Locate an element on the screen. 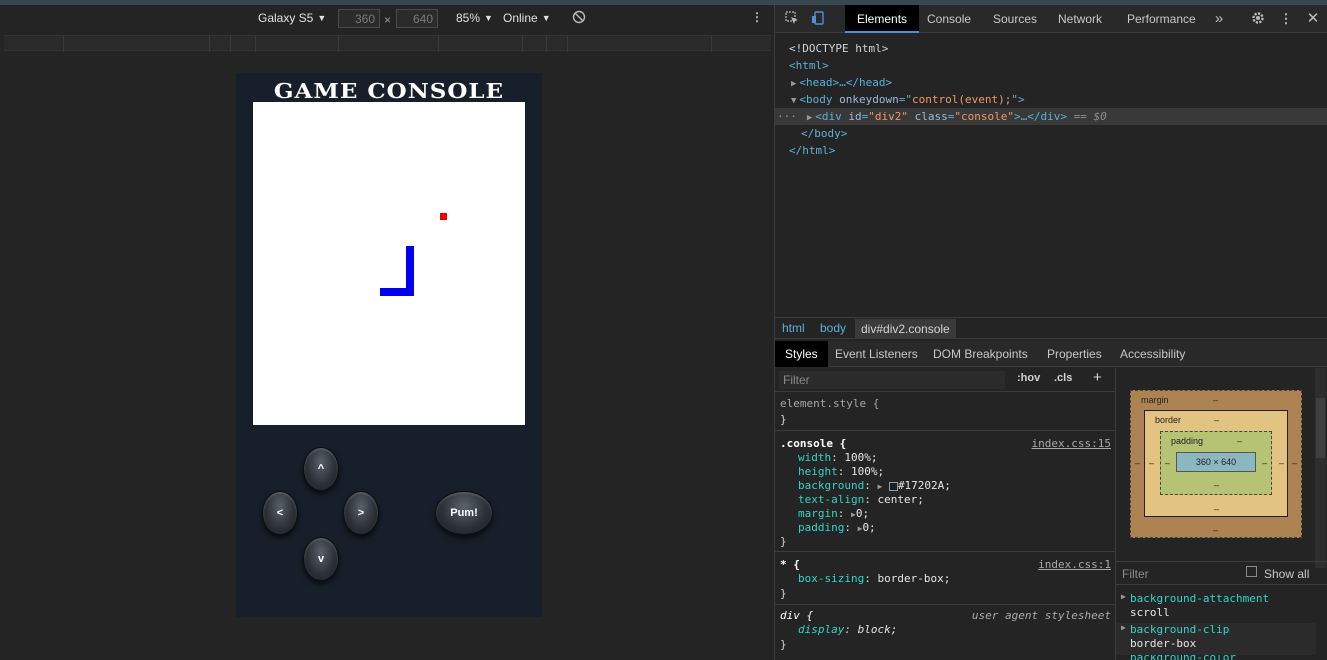 Image resolution: width=1327 pixels, height=660 pixels. style-prop-row: box-sizing: border-box; is located at coordinates (874, 579).